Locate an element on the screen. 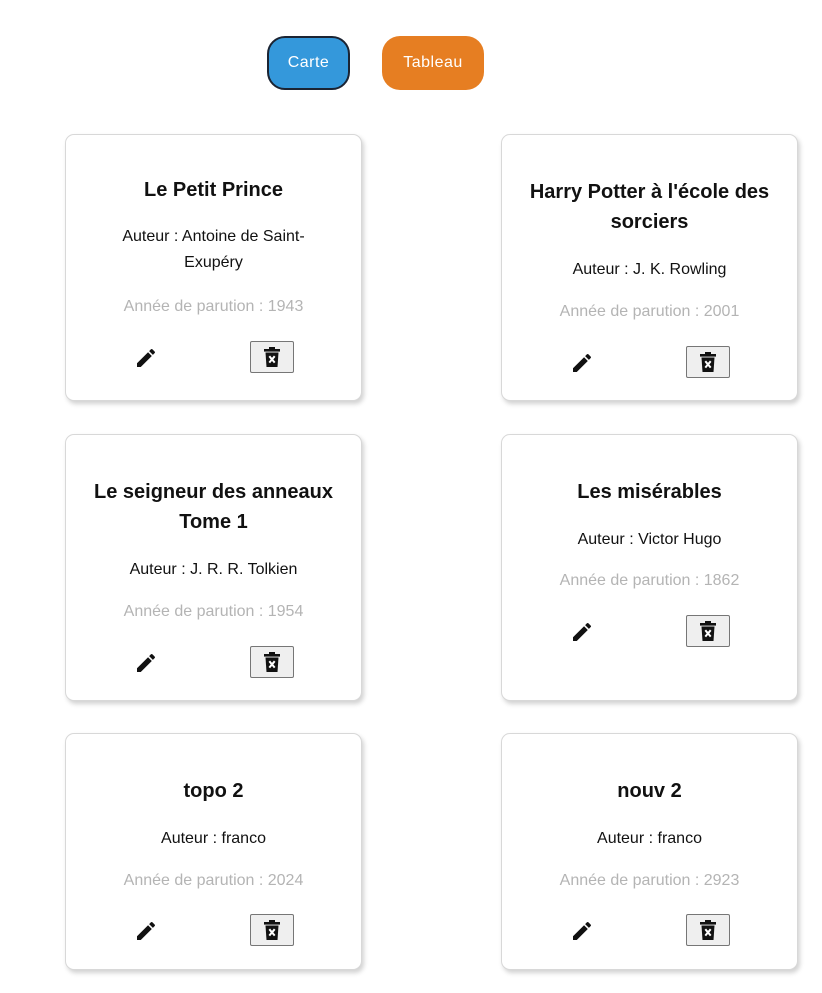 This screenshot has width=822, height=993. book-title: Les misérables is located at coordinates (649, 492).